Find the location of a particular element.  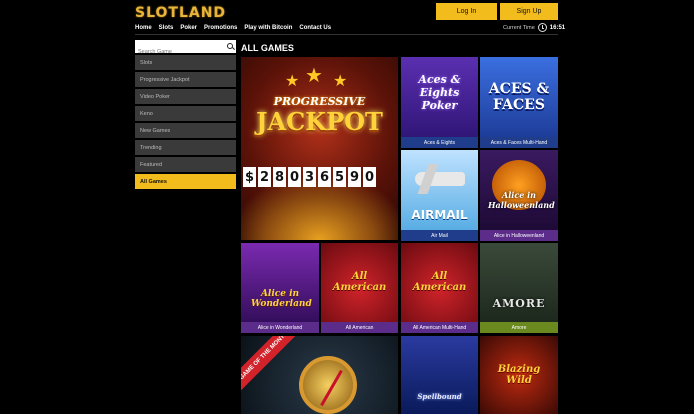

category-progressive-jackpot: Progressive Jackpot is located at coordinates (185, 79).